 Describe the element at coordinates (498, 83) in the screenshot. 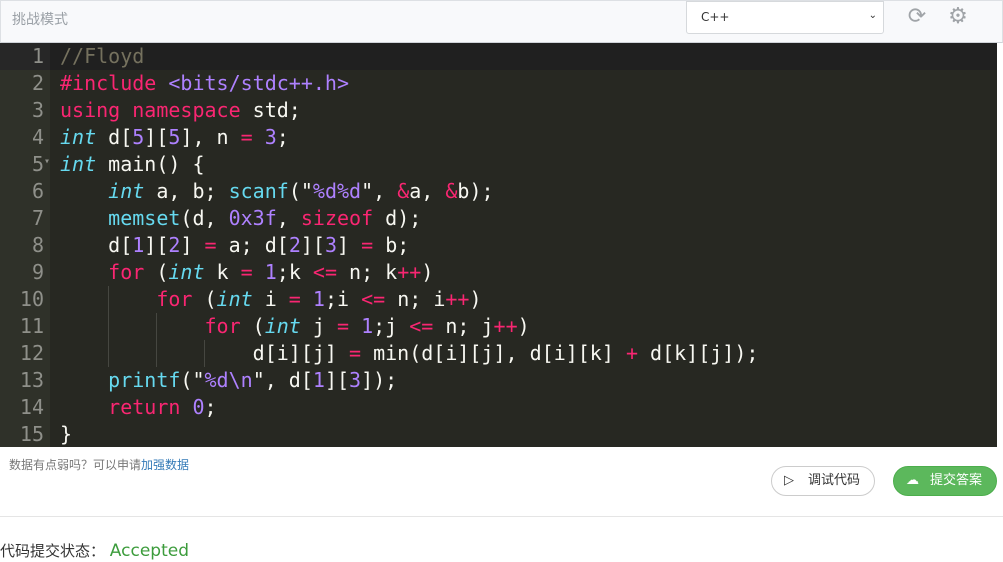

I see `code-line: 2 #include <bits/stdc++.h>` at that location.